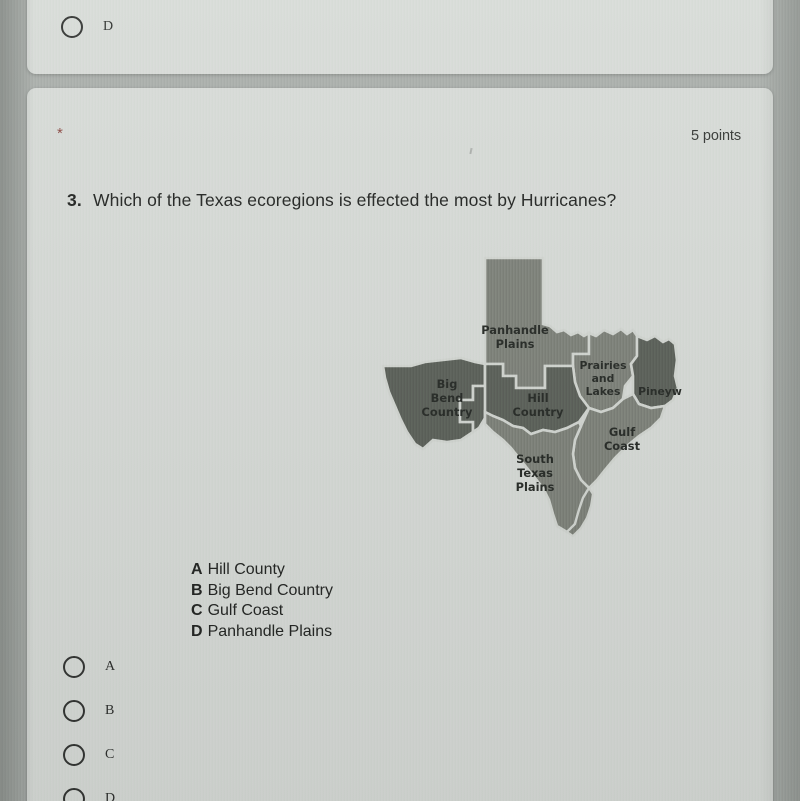 Image resolution: width=800 pixels, height=801 pixels. Describe the element at coordinates (60, 133) in the screenshot. I see `required-asterisk: *` at that location.